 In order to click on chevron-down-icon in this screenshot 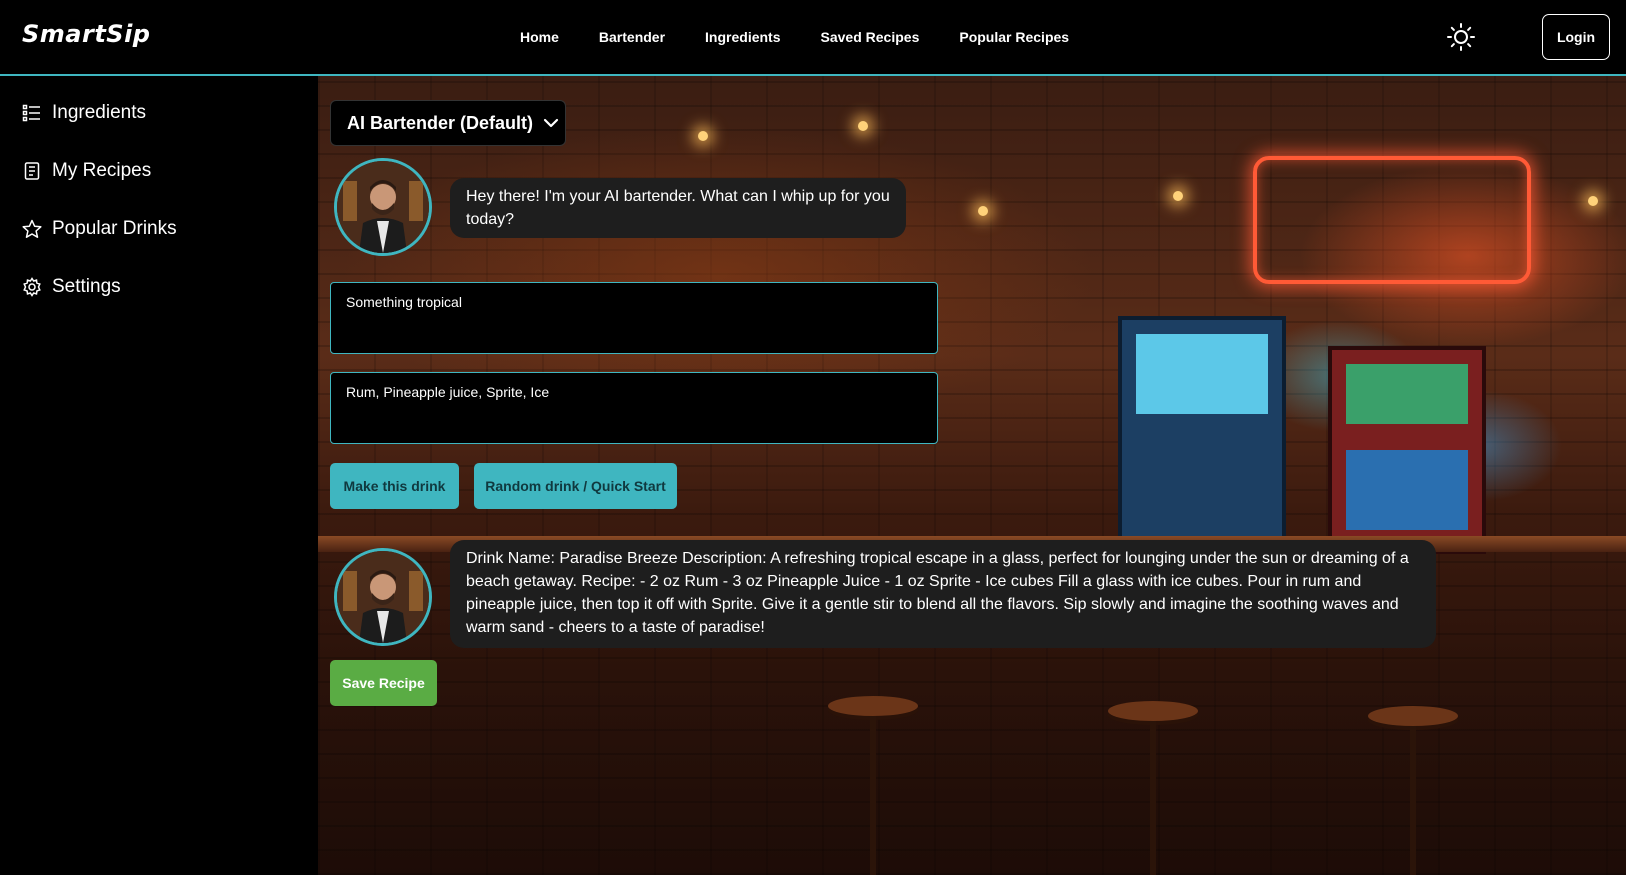, I will do `click(551, 123)`.